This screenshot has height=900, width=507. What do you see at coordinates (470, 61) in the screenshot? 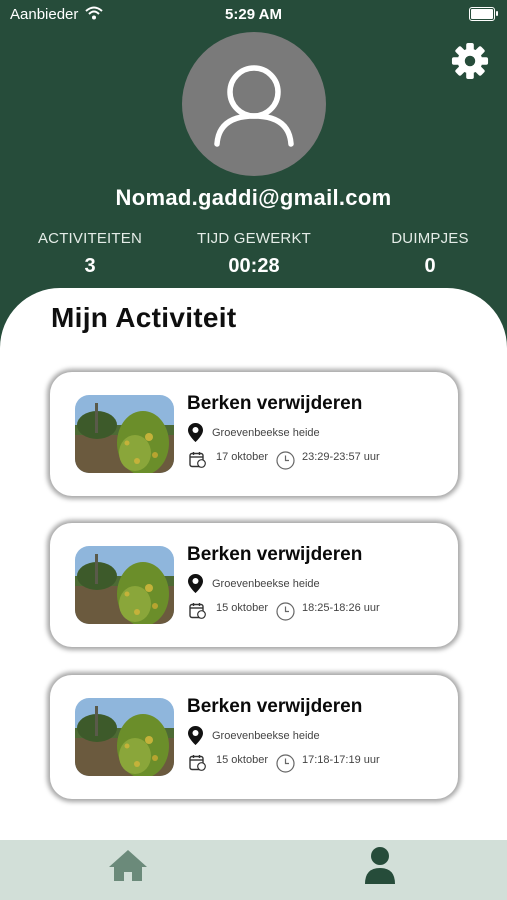
I see `gear-icon` at bounding box center [470, 61].